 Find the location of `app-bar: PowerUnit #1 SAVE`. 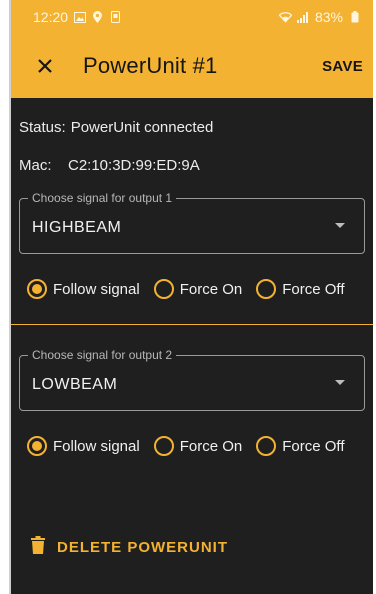

app-bar: PowerUnit #1 SAVE is located at coordinates (192, 66).